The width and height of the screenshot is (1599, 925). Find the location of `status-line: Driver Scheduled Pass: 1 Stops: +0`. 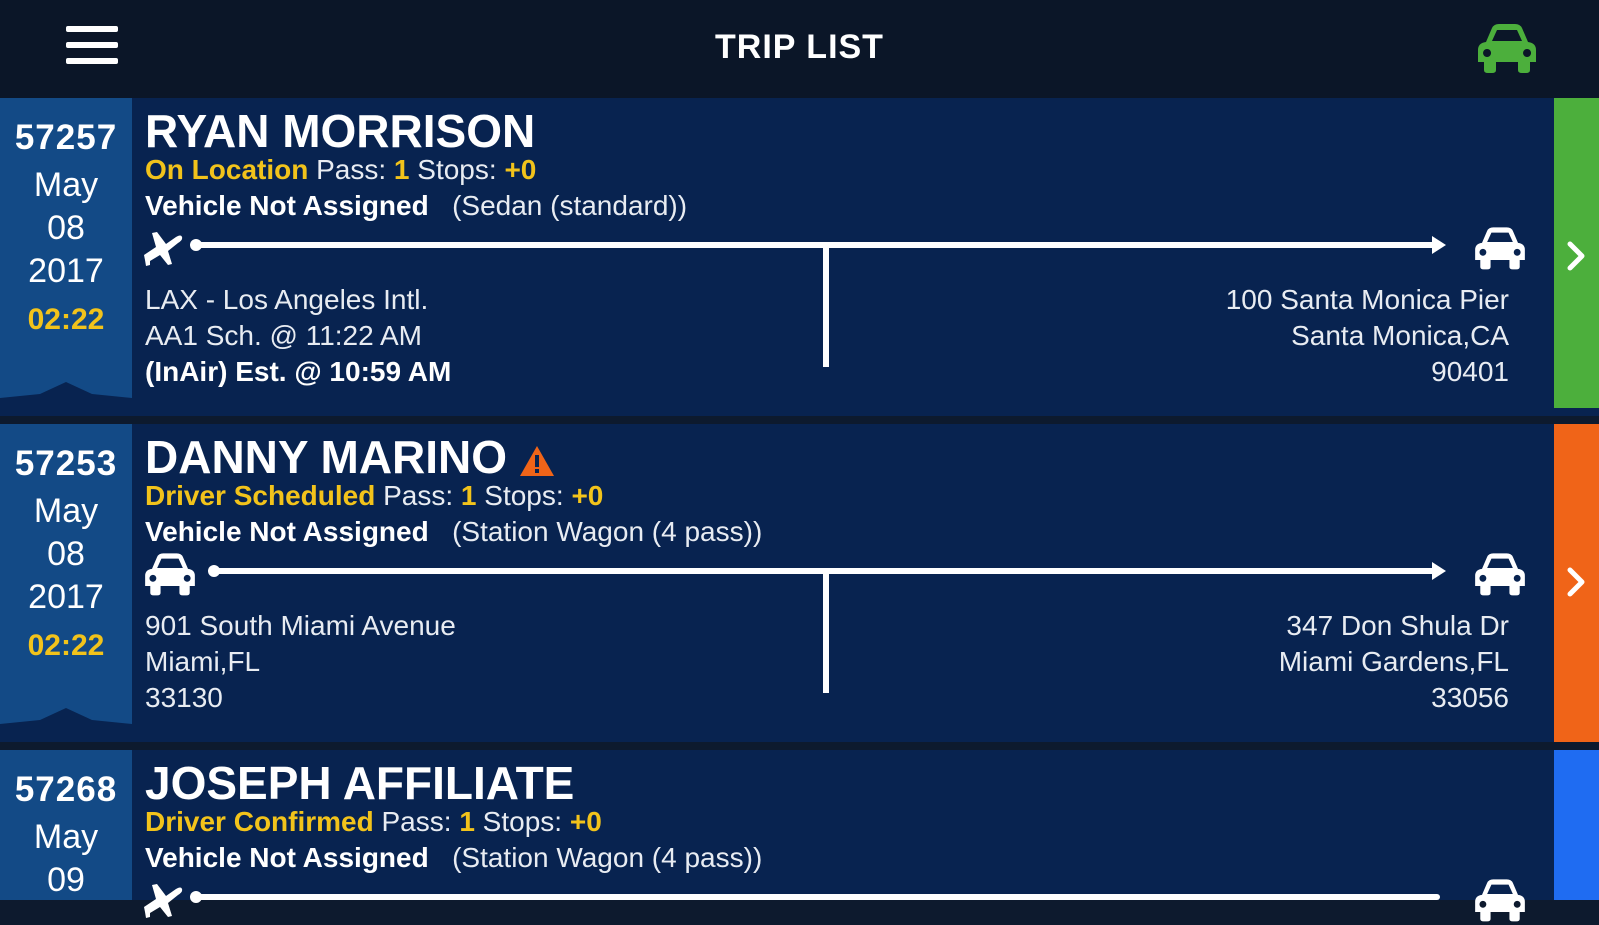

status-line: Driver Scheduled Pass: 1 Stops: +0 is located at coordinates (374, 495).